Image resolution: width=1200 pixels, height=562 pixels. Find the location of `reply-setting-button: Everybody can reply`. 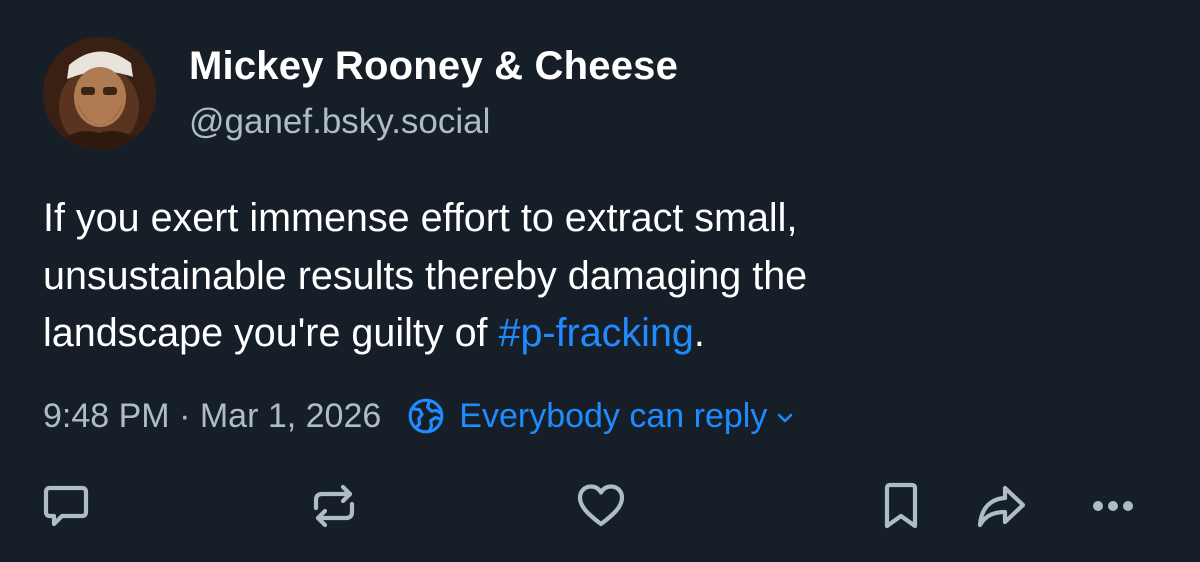

reply-setting-button: Everybody can reply is located at coordinates (601, 416).